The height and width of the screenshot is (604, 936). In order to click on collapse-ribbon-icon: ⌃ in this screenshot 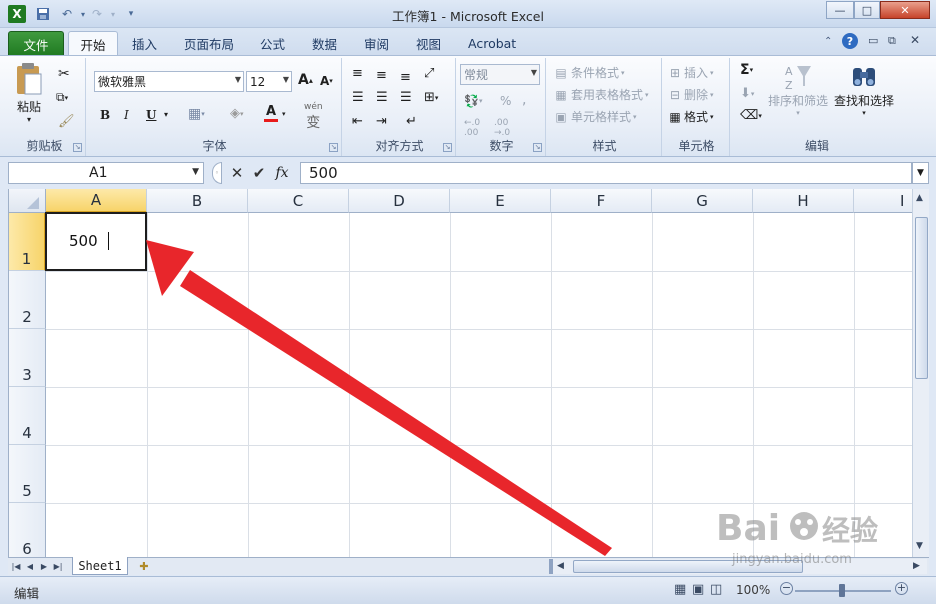, I will do `click(828, 41)`.